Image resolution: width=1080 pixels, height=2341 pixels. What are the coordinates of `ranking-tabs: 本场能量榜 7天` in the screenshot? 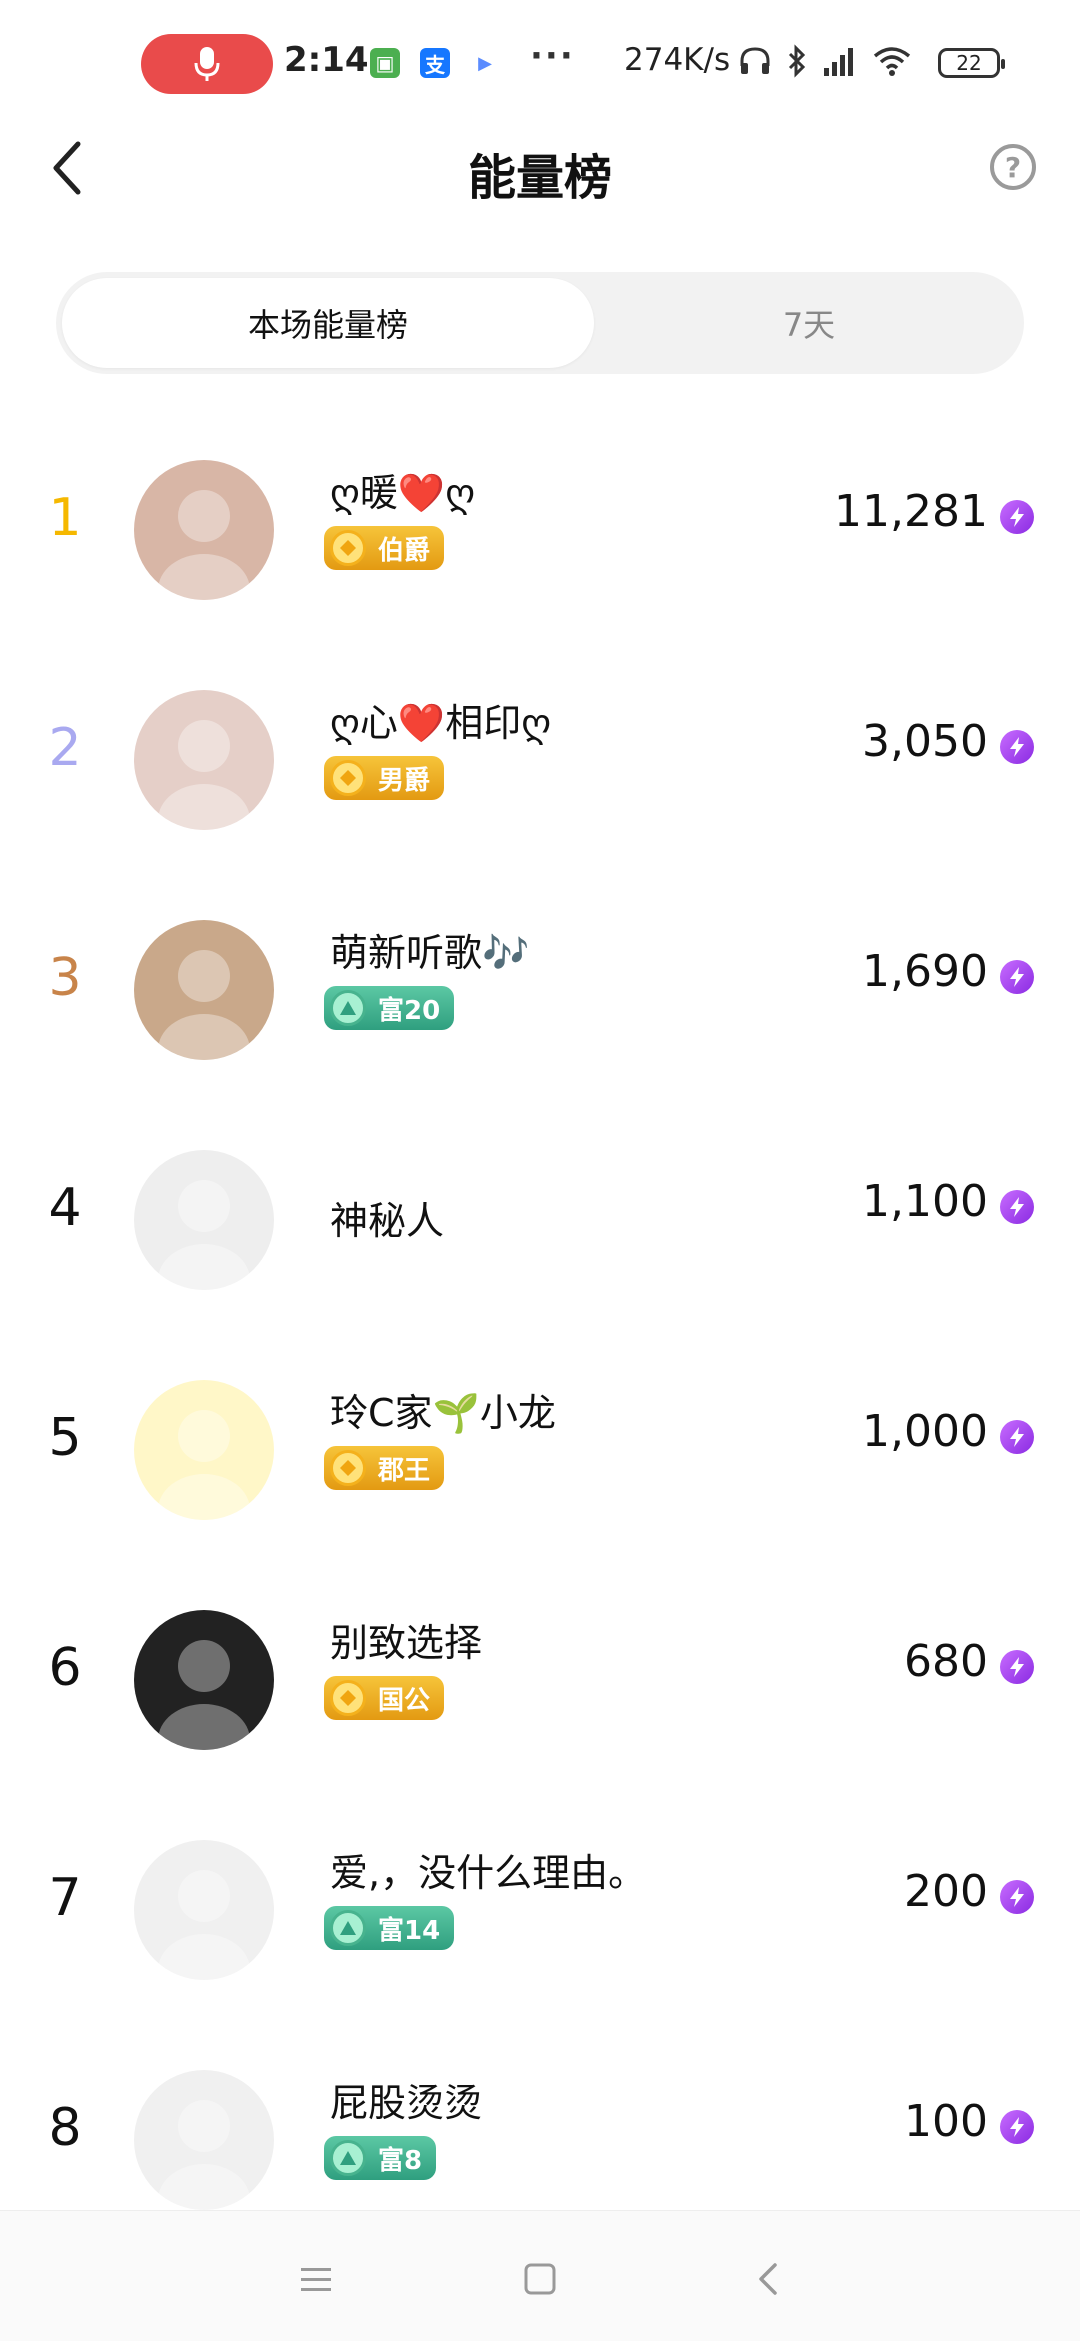 It's located at (540, 323).